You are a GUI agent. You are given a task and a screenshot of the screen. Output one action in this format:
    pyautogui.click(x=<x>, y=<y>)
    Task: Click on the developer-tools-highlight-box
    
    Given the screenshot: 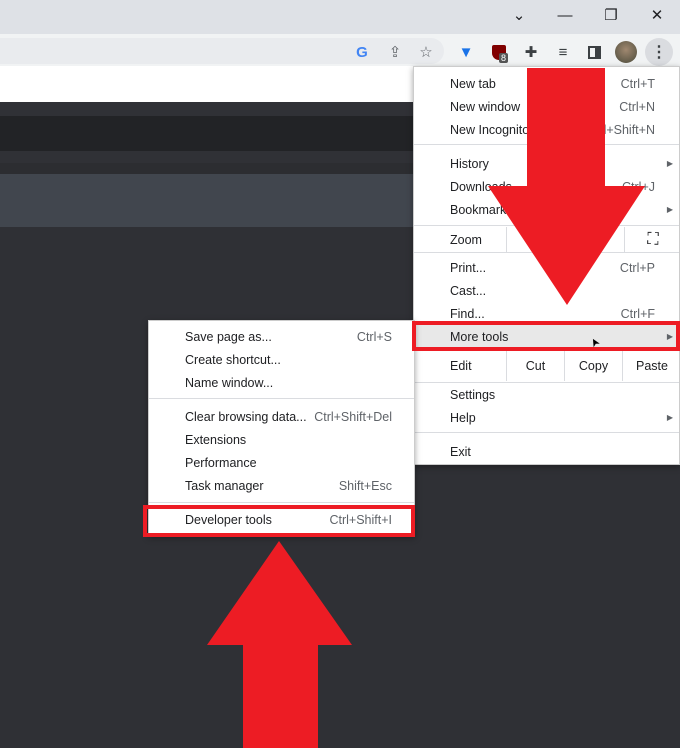 What is the action you would take?
    pyautogui.click(x=279, y=521)
    